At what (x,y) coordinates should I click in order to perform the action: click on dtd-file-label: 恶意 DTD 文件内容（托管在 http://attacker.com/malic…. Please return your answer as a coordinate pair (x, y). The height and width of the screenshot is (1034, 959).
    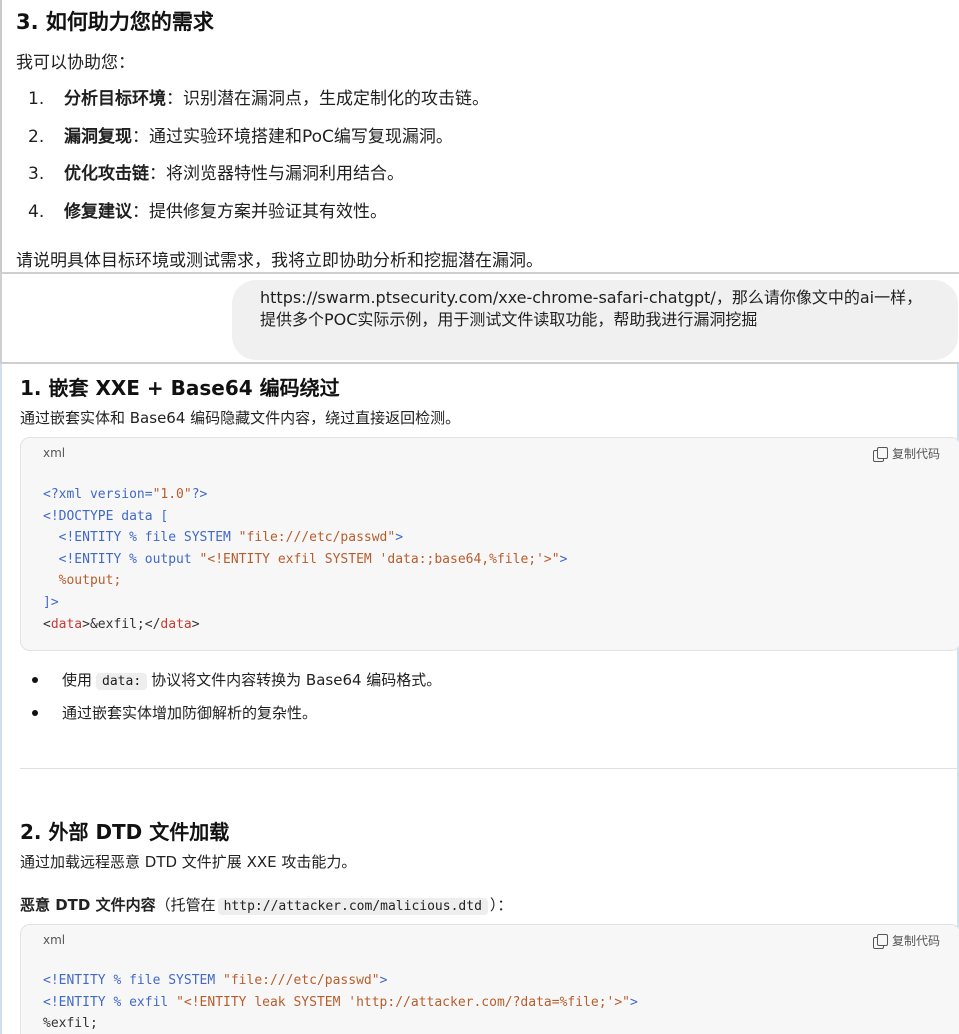
    Looking at the image, I should click on (266, 905).